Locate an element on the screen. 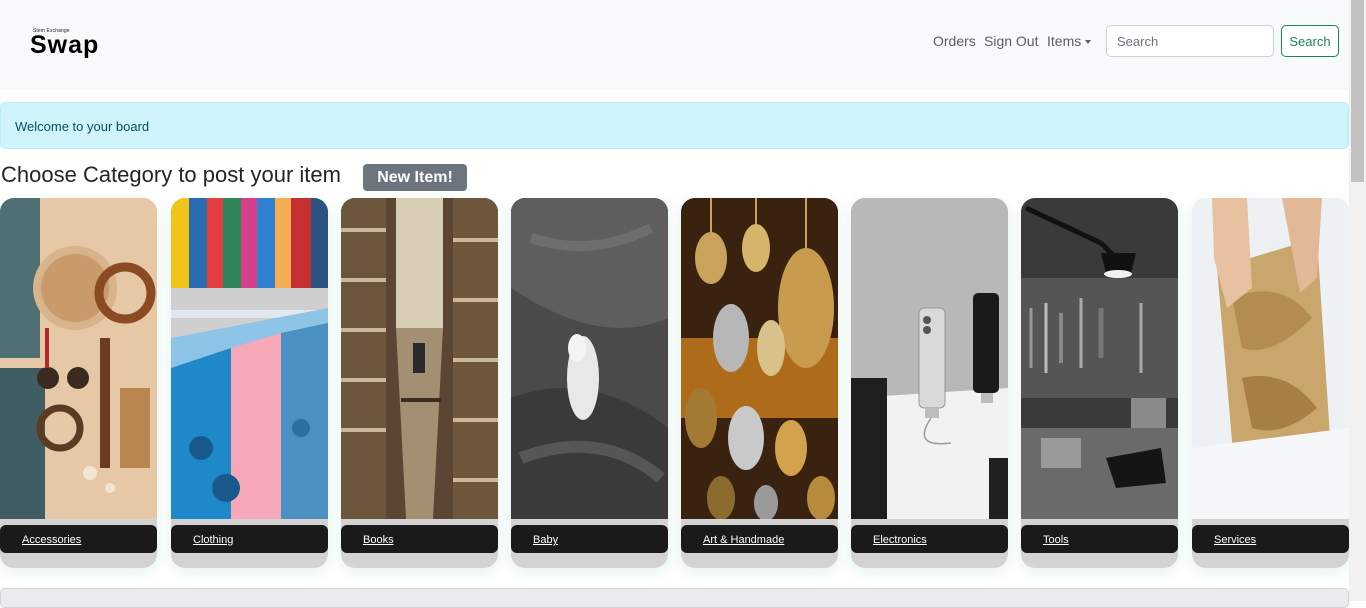 This screenshot has height=608, width=1366. category-image-books is located at coordinates (419, 358).